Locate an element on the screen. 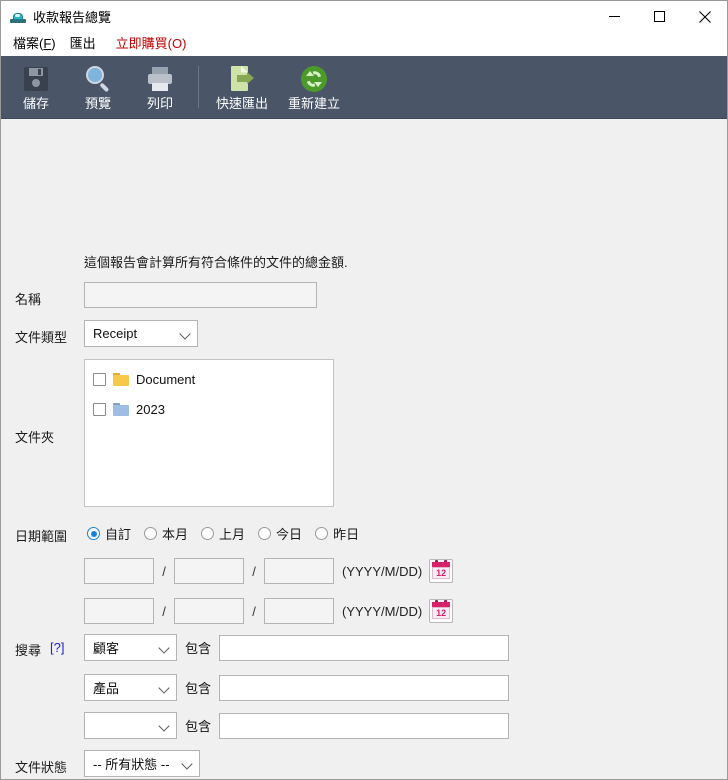 This screenshot has height=780, width=728. date-to-month-input is located at coordinates (209, 611).